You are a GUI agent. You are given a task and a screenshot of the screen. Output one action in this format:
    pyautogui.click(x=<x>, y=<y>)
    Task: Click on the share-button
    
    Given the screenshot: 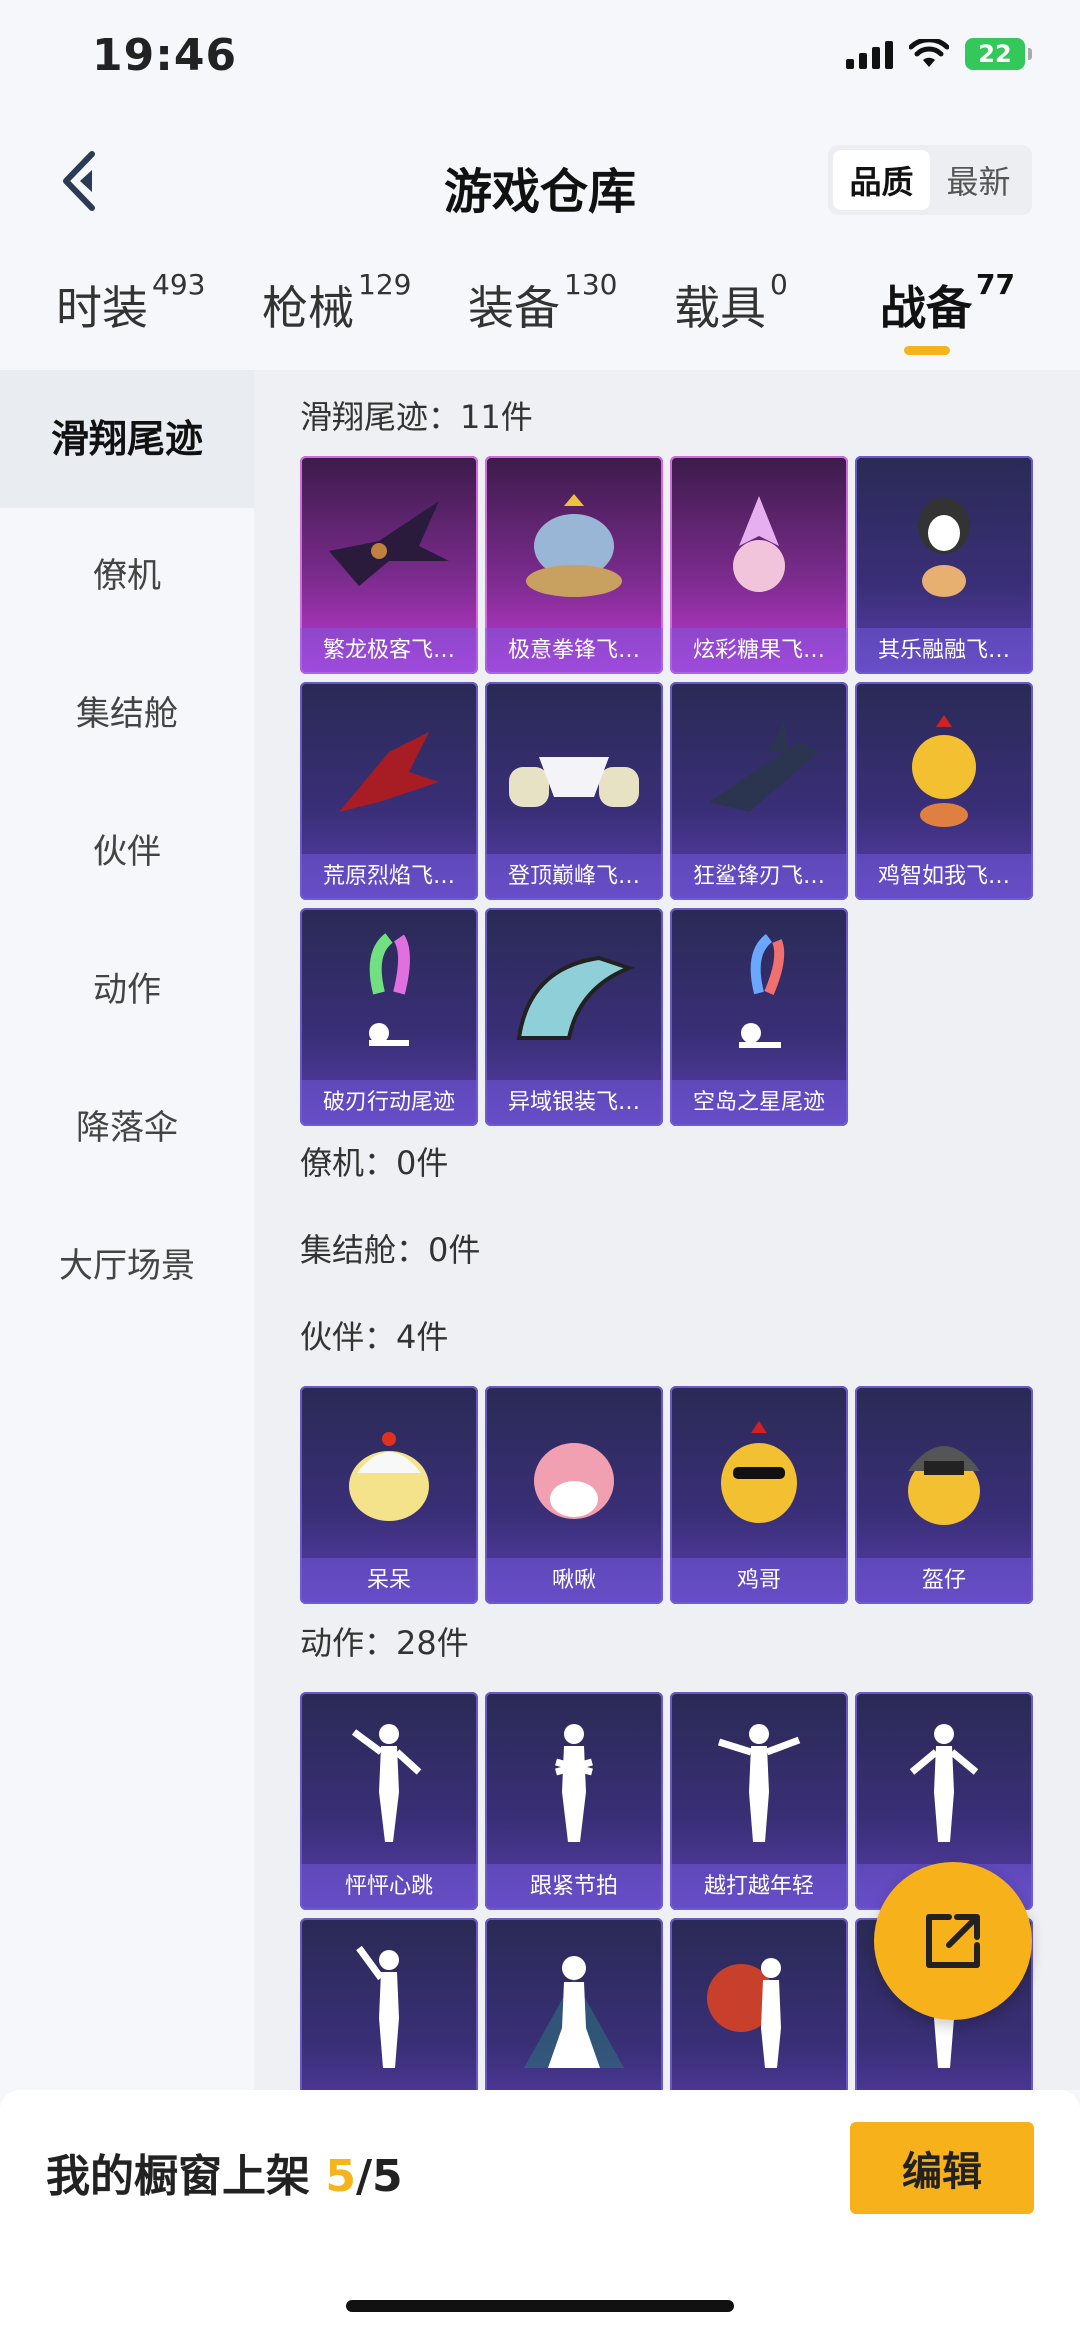 What is the action you would take?
    pyautogui.click(x=953, y=1941)
    